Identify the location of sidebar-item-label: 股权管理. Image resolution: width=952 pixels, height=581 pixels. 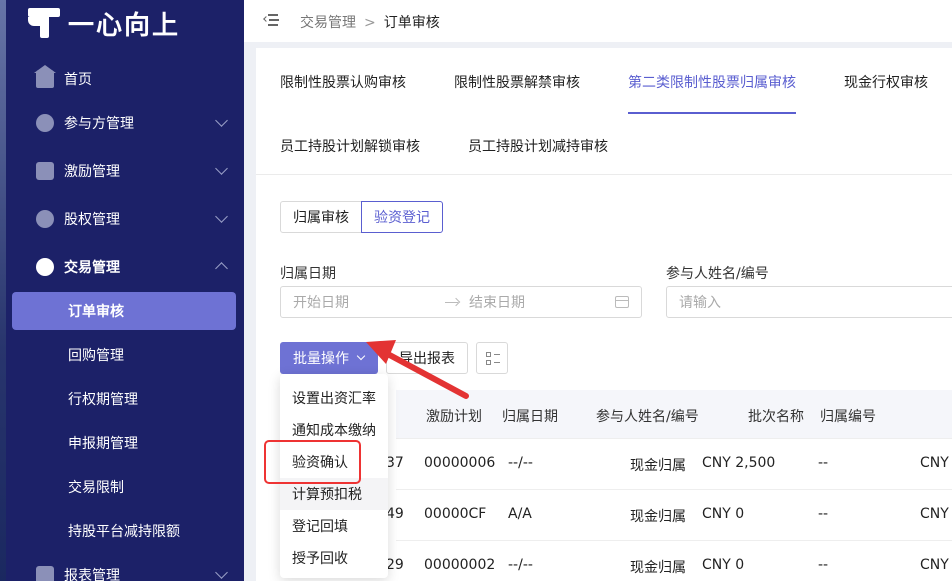
(92, 220).